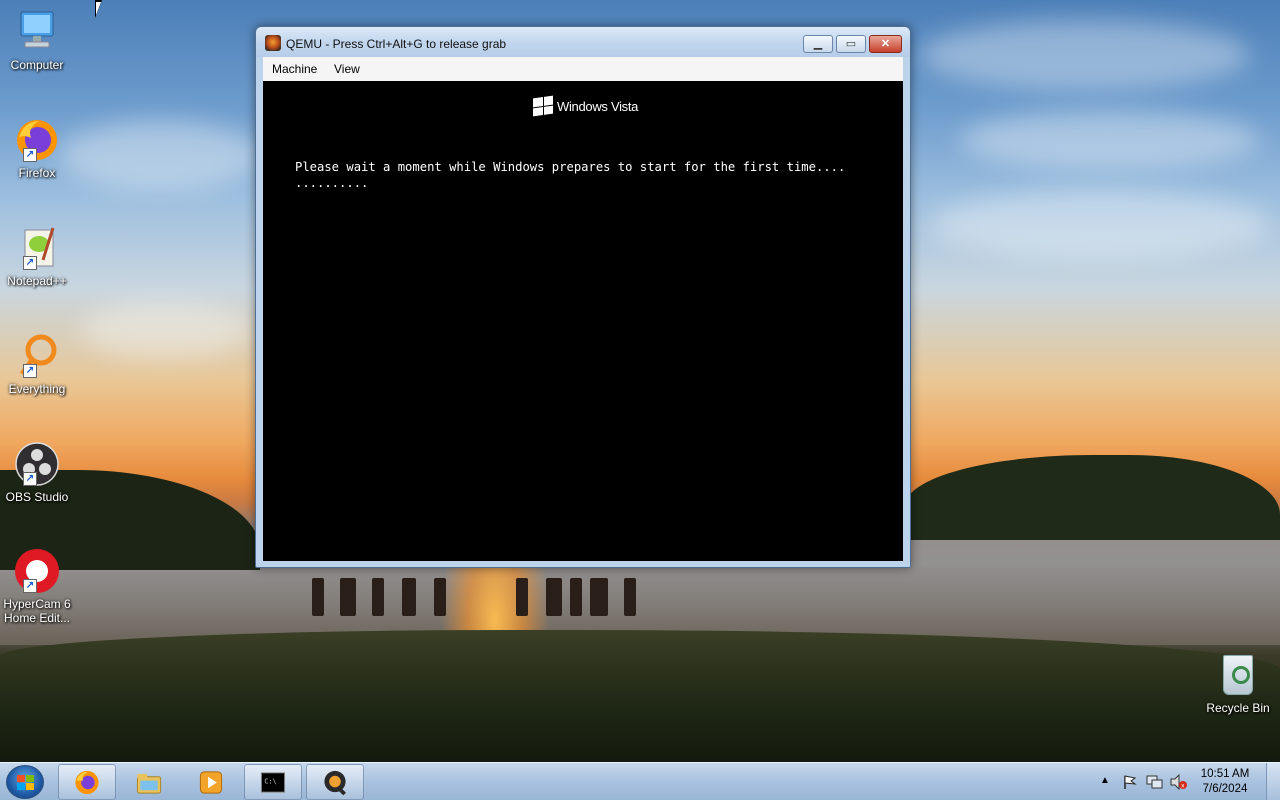 This screenshot has height=800, width=1280. I want to click on menu-view: View, so click(347, 69).